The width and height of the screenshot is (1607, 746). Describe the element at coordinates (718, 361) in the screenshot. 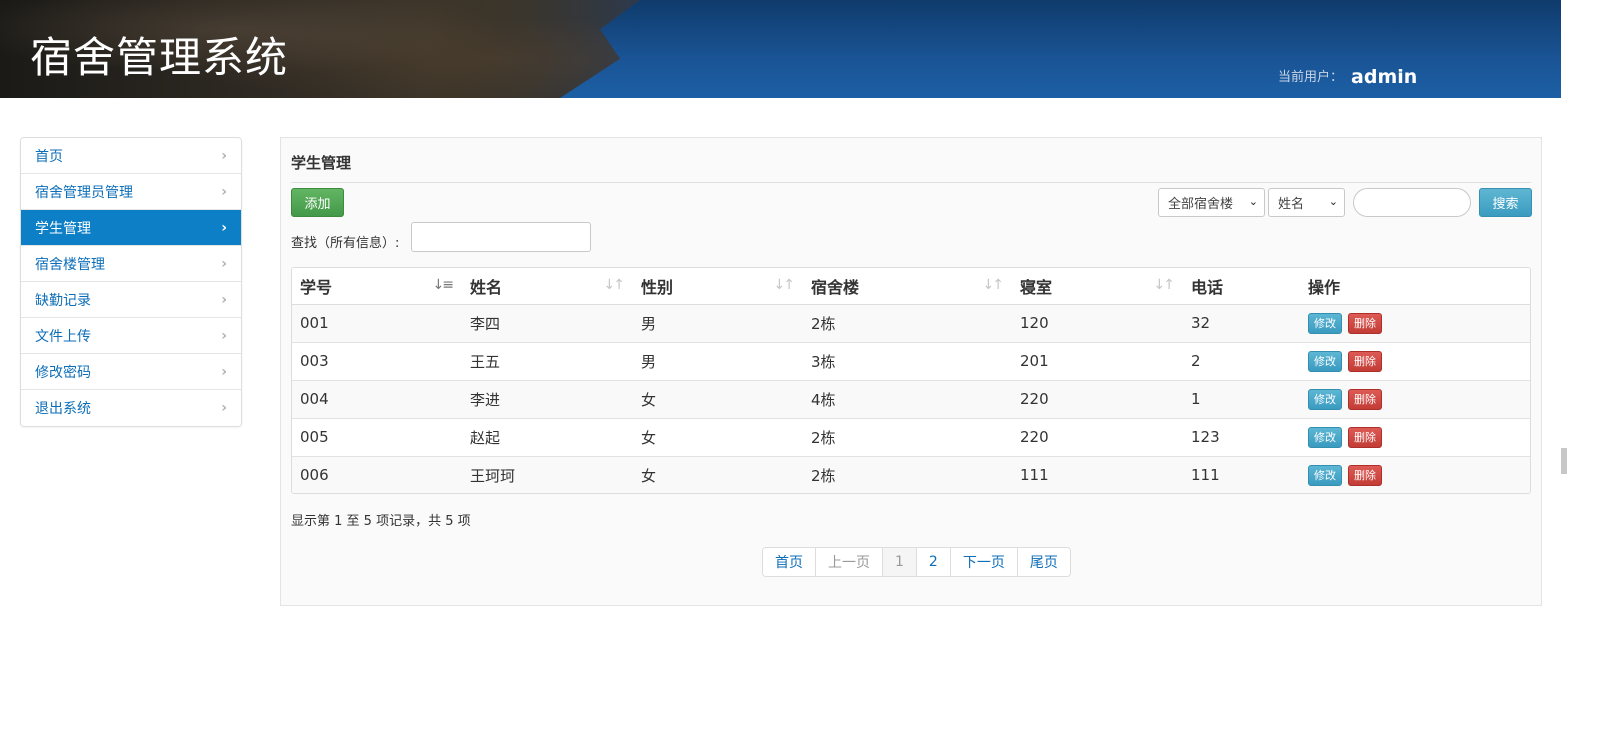

I see `cell-gender: 男` at that location.